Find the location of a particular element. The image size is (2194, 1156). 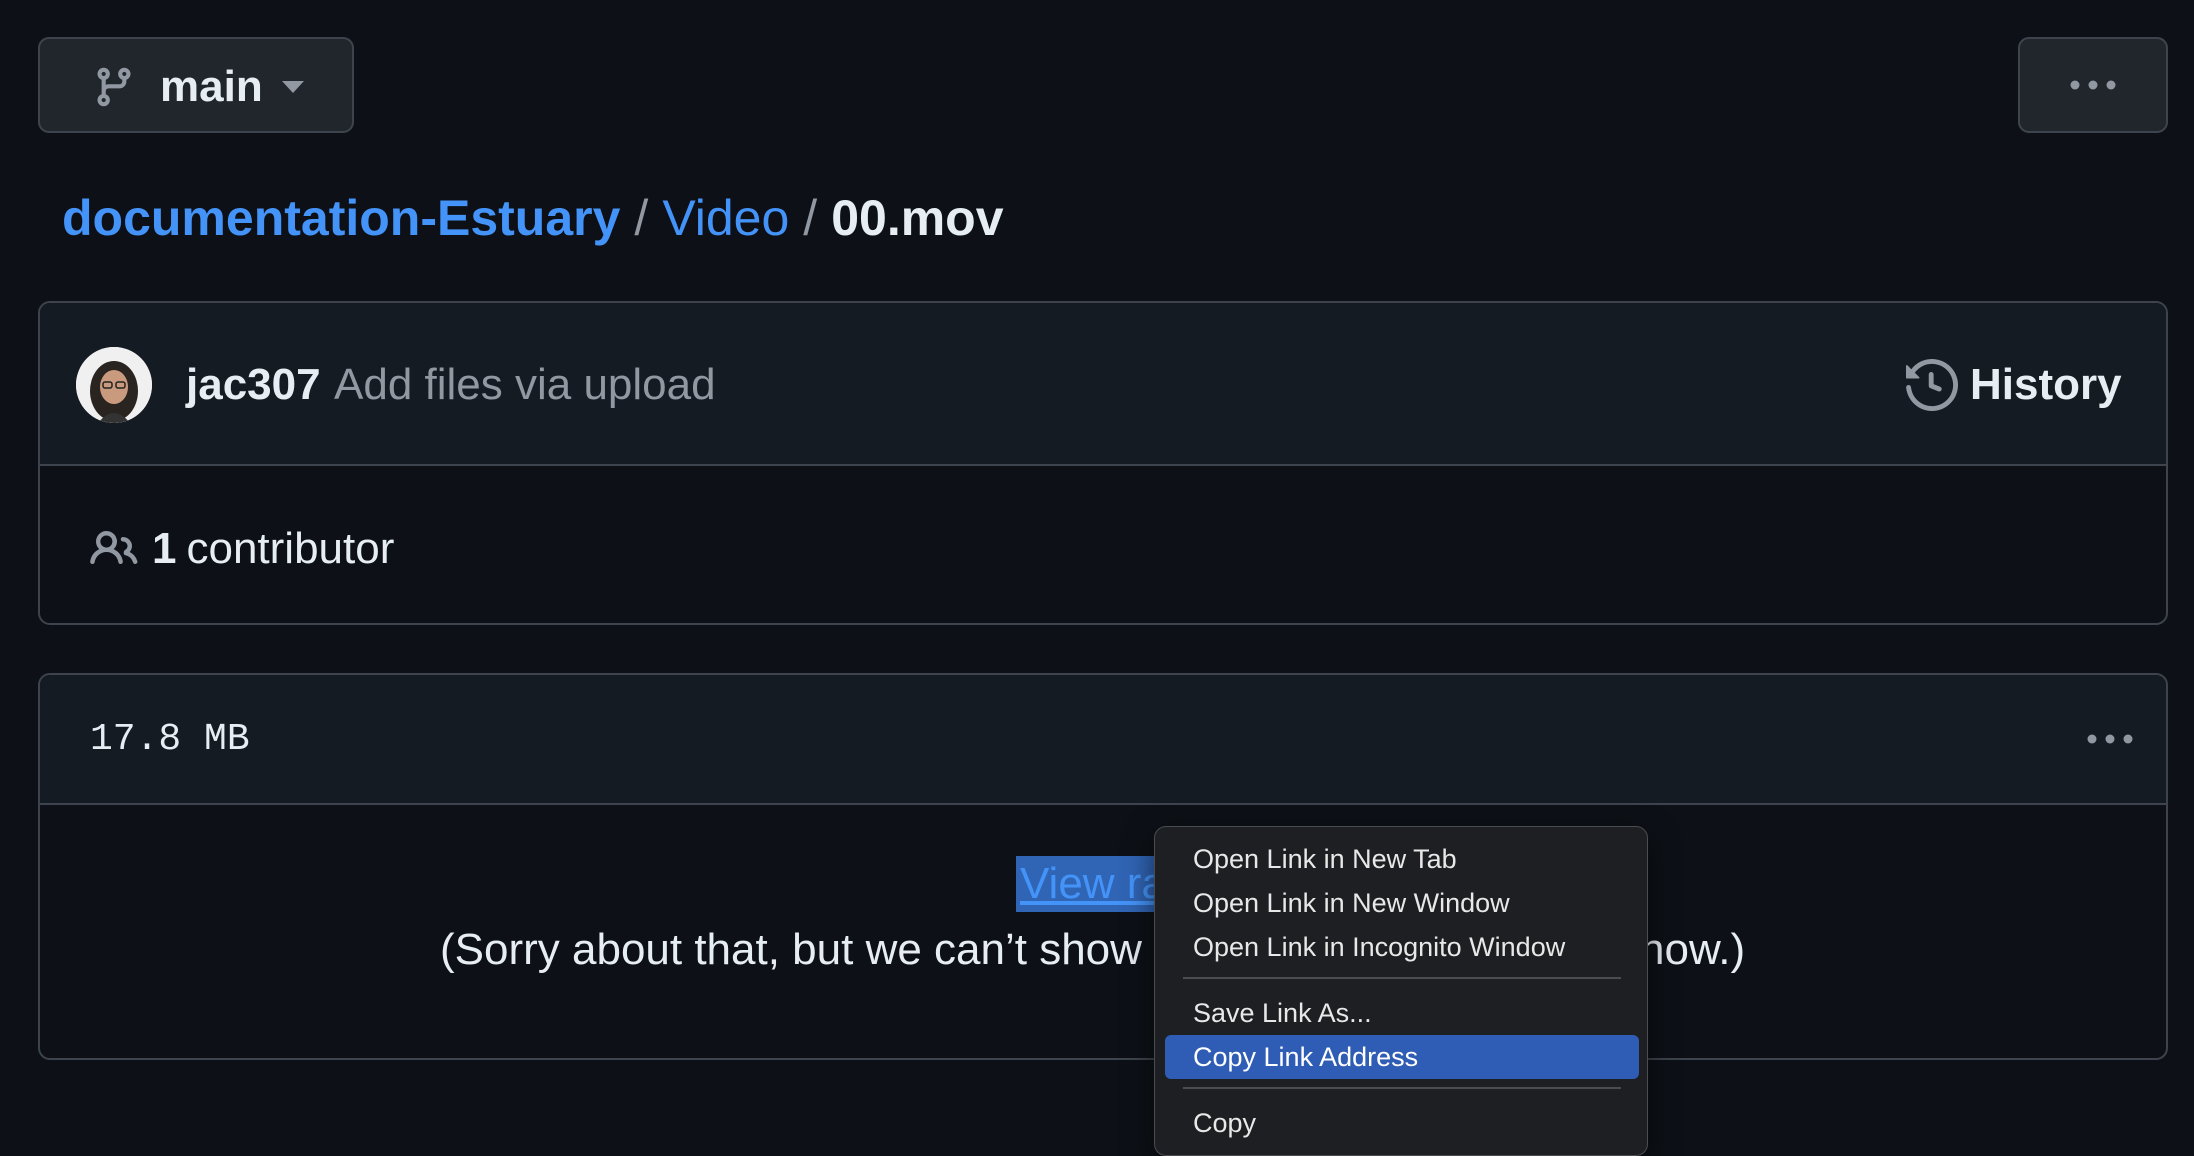

breadcrumb-folder-link: Video is located at coordinates (725, 218).